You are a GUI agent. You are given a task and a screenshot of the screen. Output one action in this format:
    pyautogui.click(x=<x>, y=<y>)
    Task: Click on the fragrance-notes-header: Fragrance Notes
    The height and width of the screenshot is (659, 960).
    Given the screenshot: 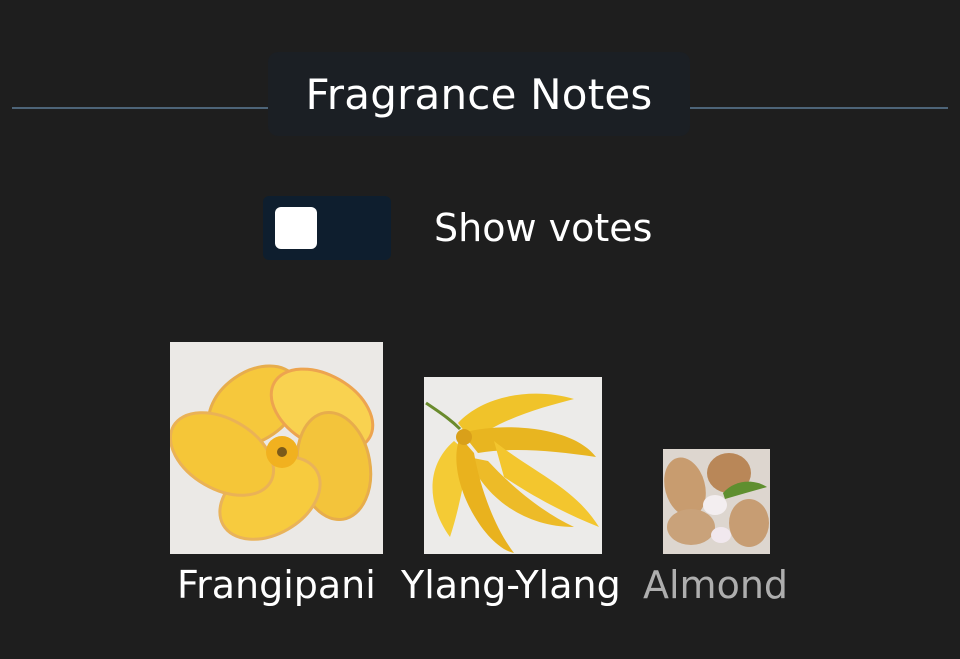 What is the action you would take?
    pyautogui.click(x=480, y=94)
    